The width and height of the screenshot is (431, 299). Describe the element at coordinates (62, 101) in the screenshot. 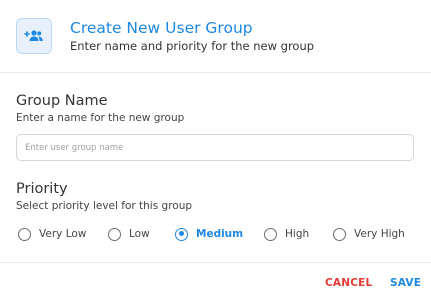

I see `group-name-title: Group Name` at that location.